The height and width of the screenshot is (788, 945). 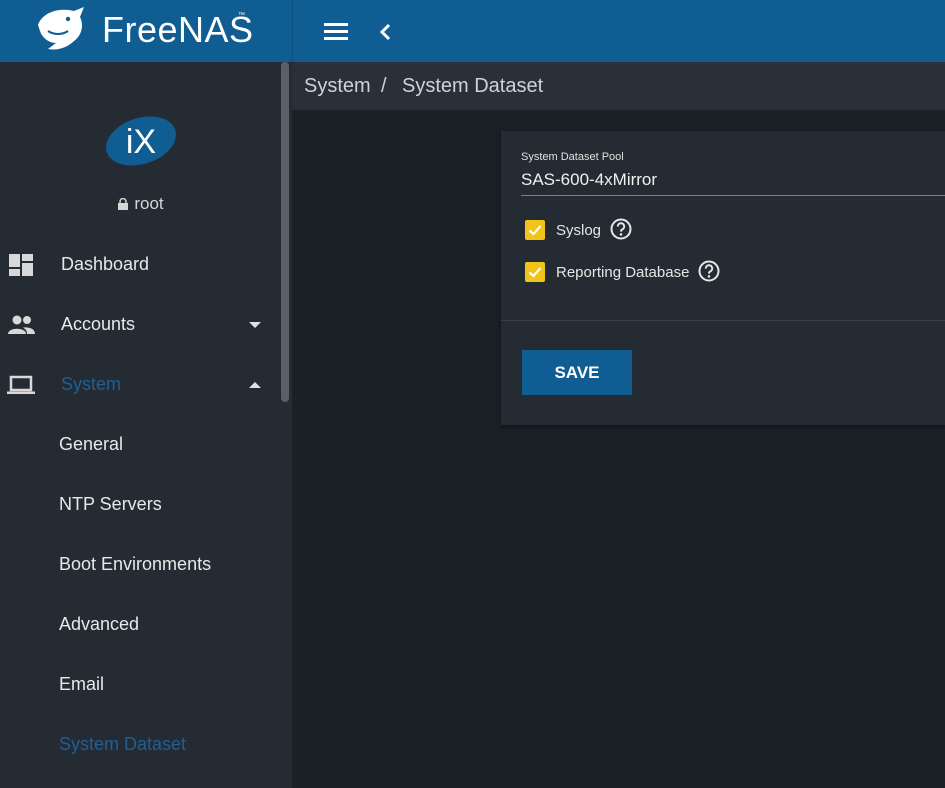 What do you see at coordinates (386, 32) in the screenshot?
I see `chevron-left-icon` at bounding box center [386, 32].